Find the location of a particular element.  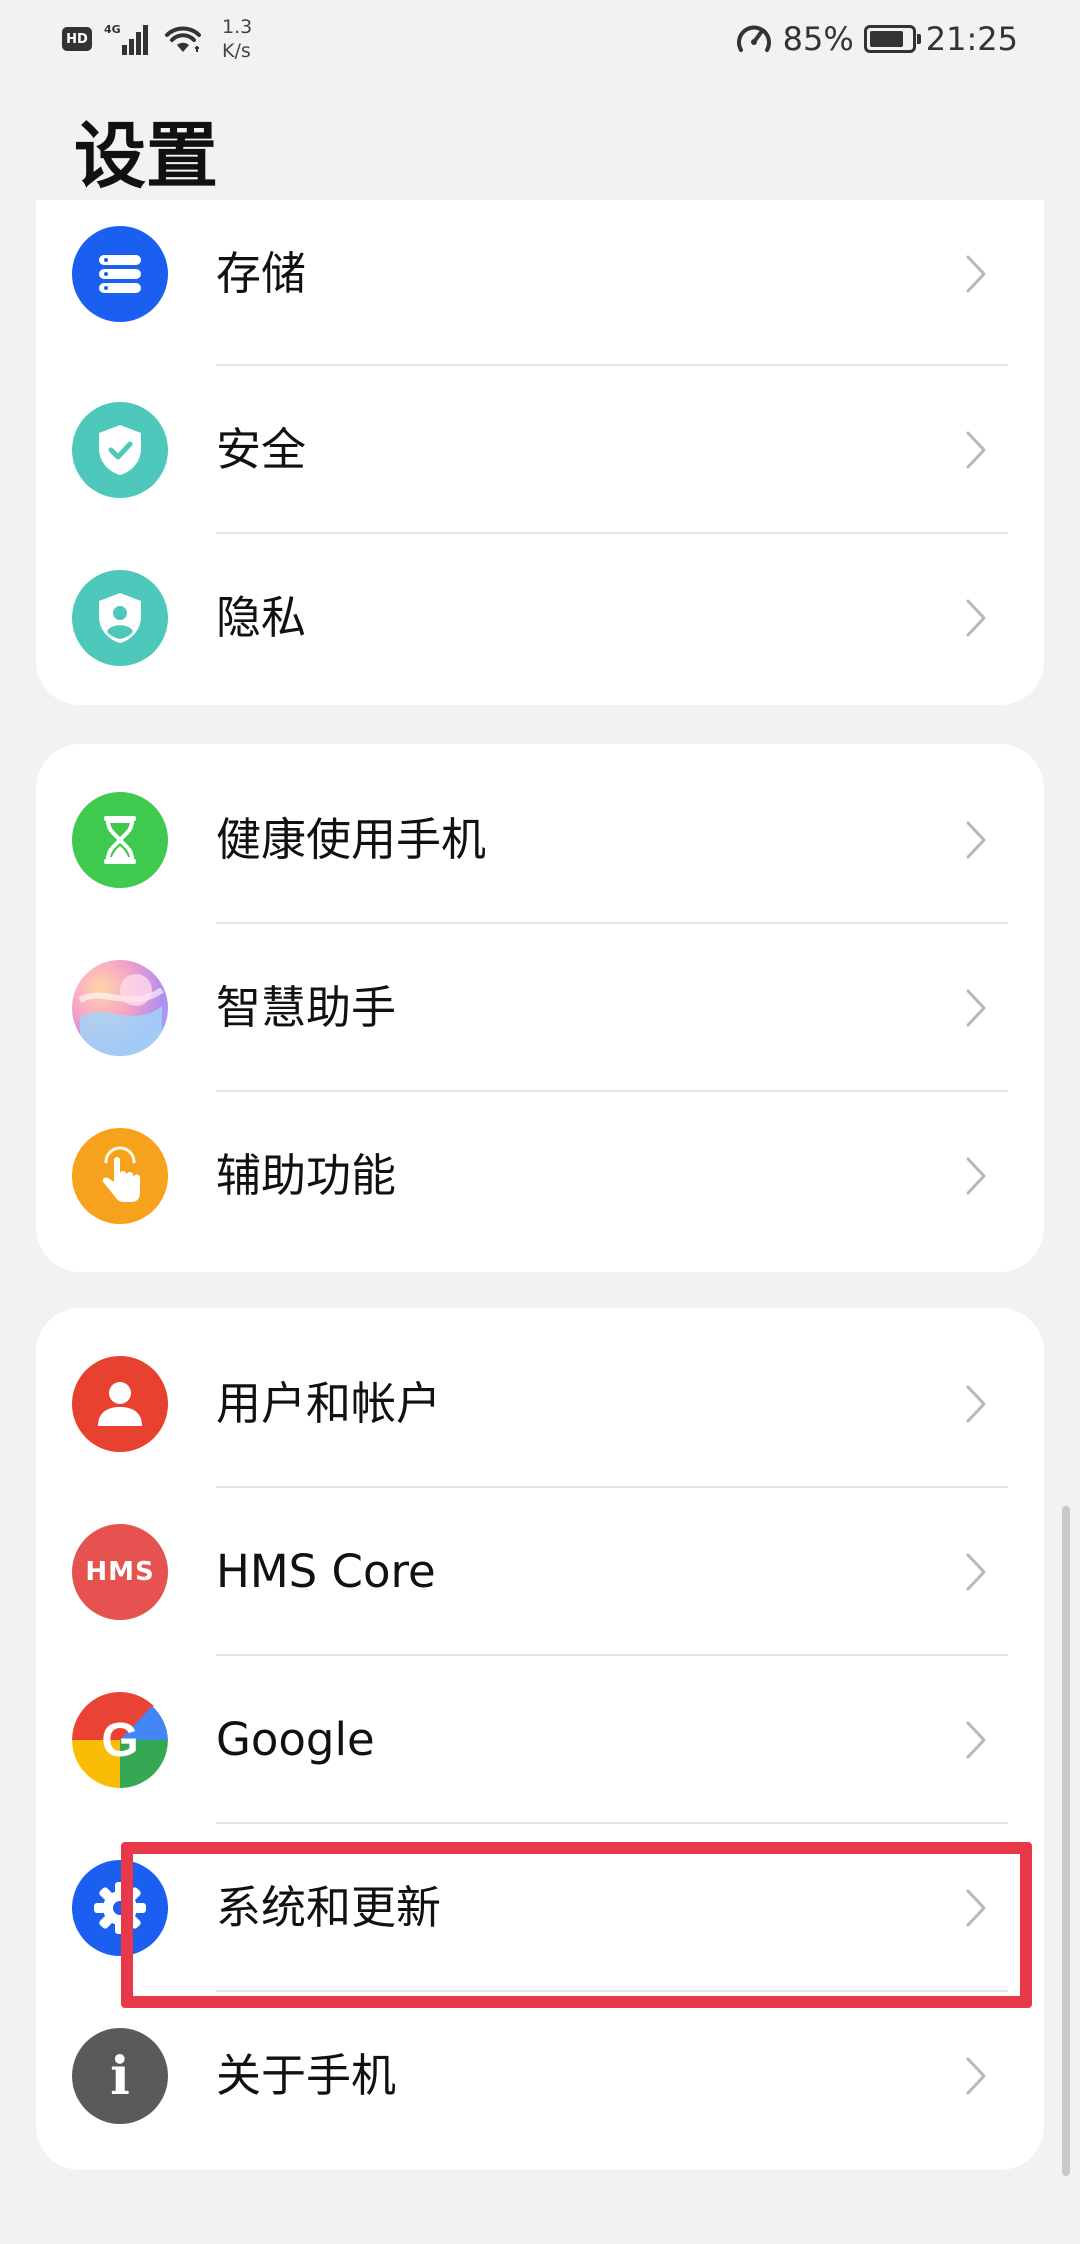

gear-icon is located at coordinates (120, 1908).